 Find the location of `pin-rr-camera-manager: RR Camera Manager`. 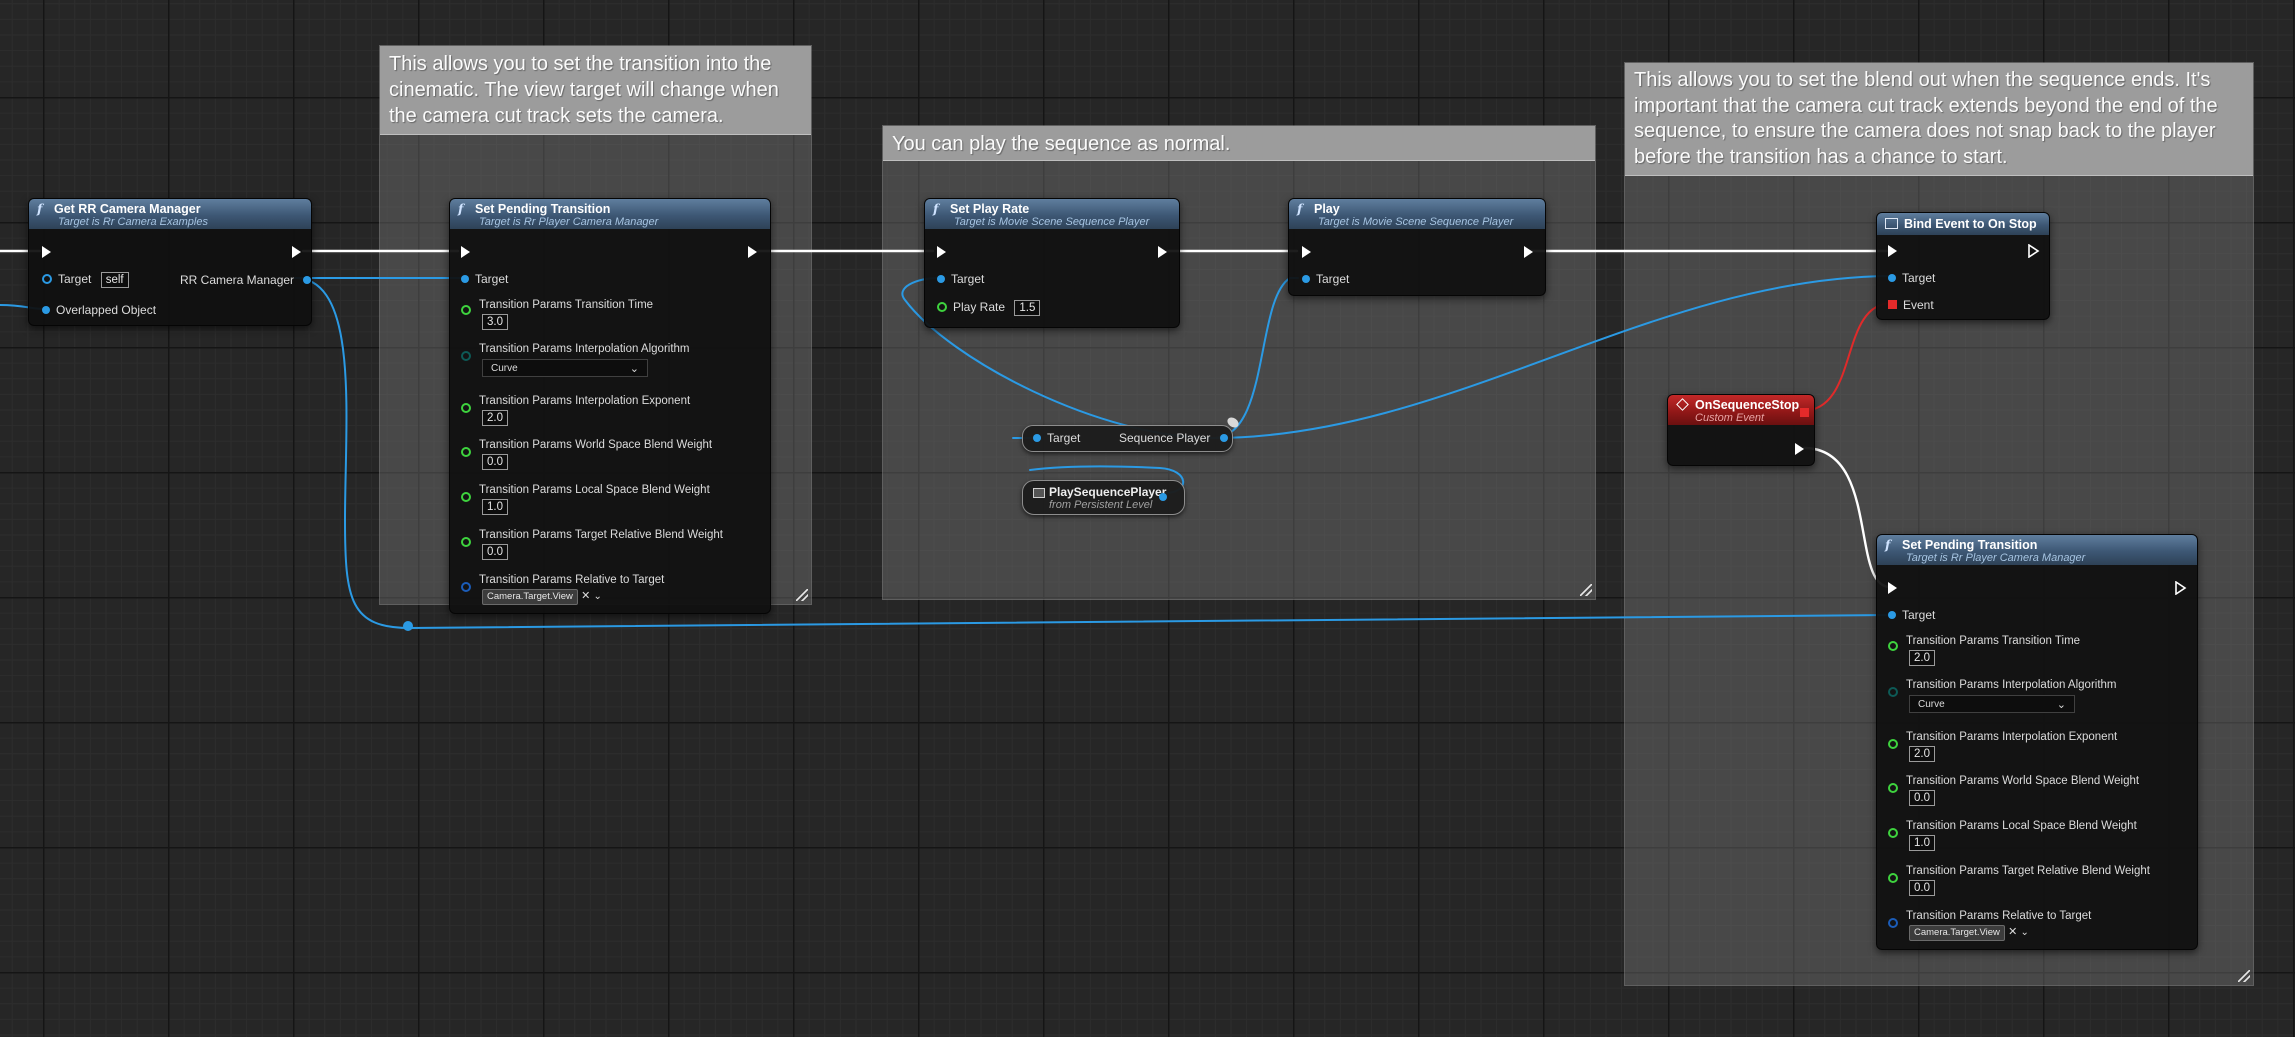

pin-rr-camera-manager: RR Camera Manager is located at coordinates (246, 280).